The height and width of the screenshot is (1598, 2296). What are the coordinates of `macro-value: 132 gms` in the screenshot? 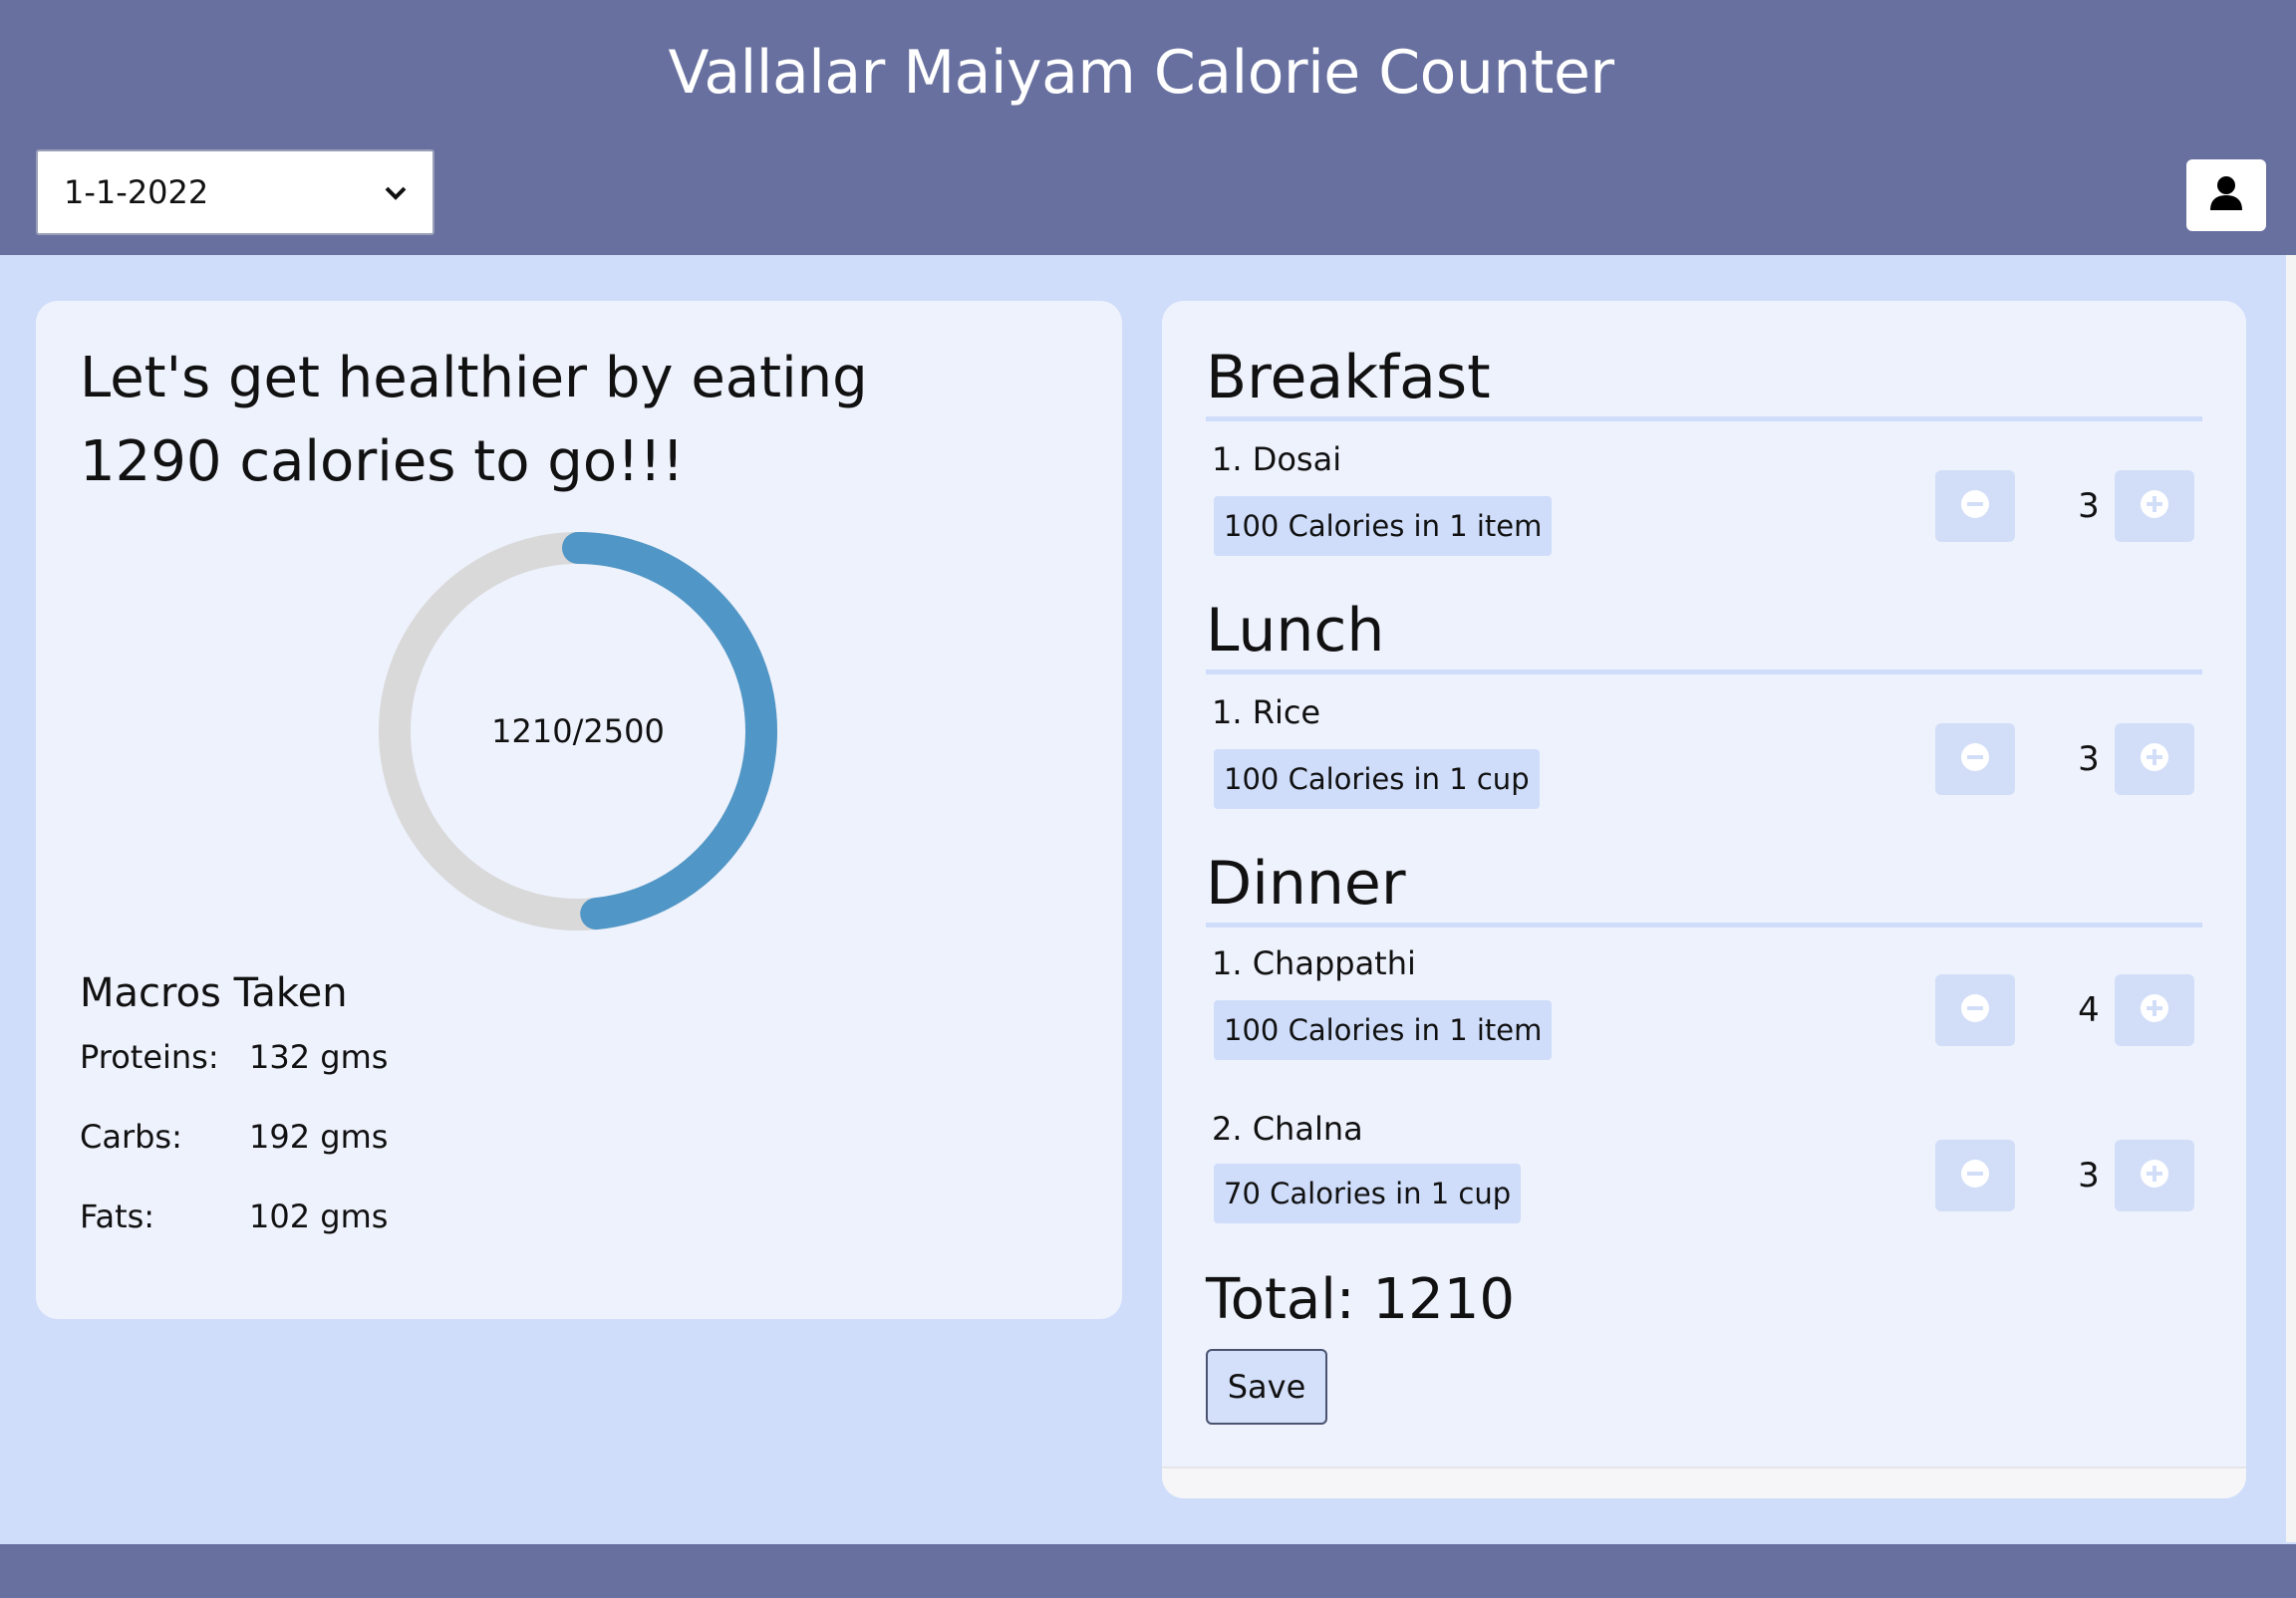 It's located at (319, 1057).